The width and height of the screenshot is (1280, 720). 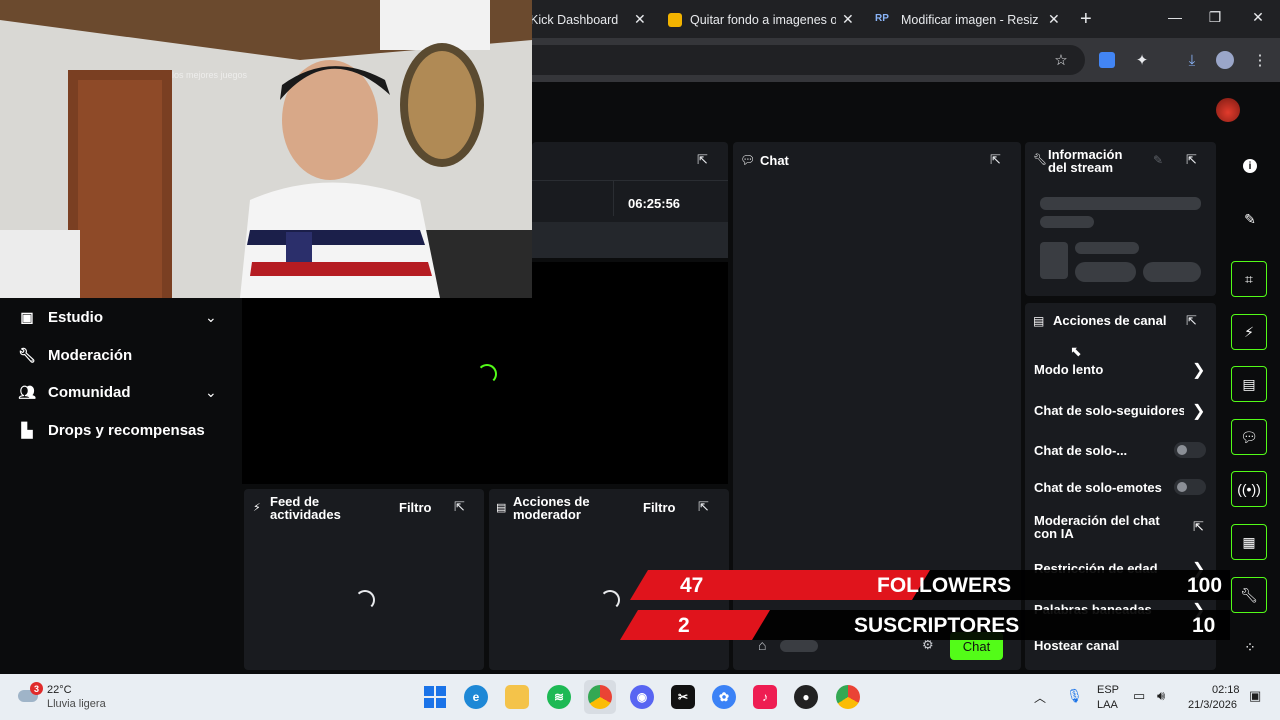 I want to click on download-icon: ⤓, so click(x=1192, y=60).